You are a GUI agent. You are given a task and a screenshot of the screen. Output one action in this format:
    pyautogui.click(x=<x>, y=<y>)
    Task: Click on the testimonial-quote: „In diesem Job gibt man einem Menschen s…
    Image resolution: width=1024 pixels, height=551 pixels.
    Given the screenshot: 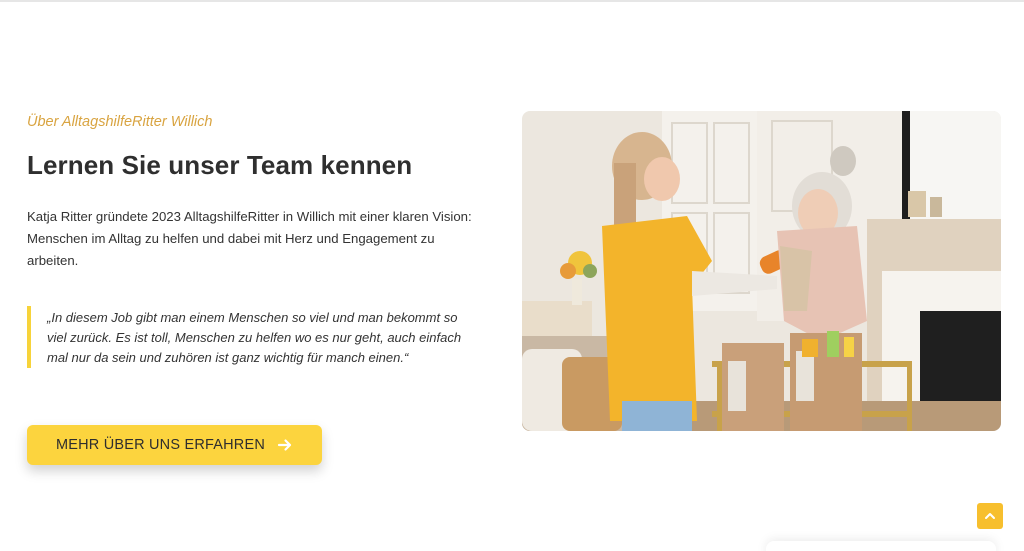 What is the action you would take?
    pyautogui.click(x=252, y=337)
    